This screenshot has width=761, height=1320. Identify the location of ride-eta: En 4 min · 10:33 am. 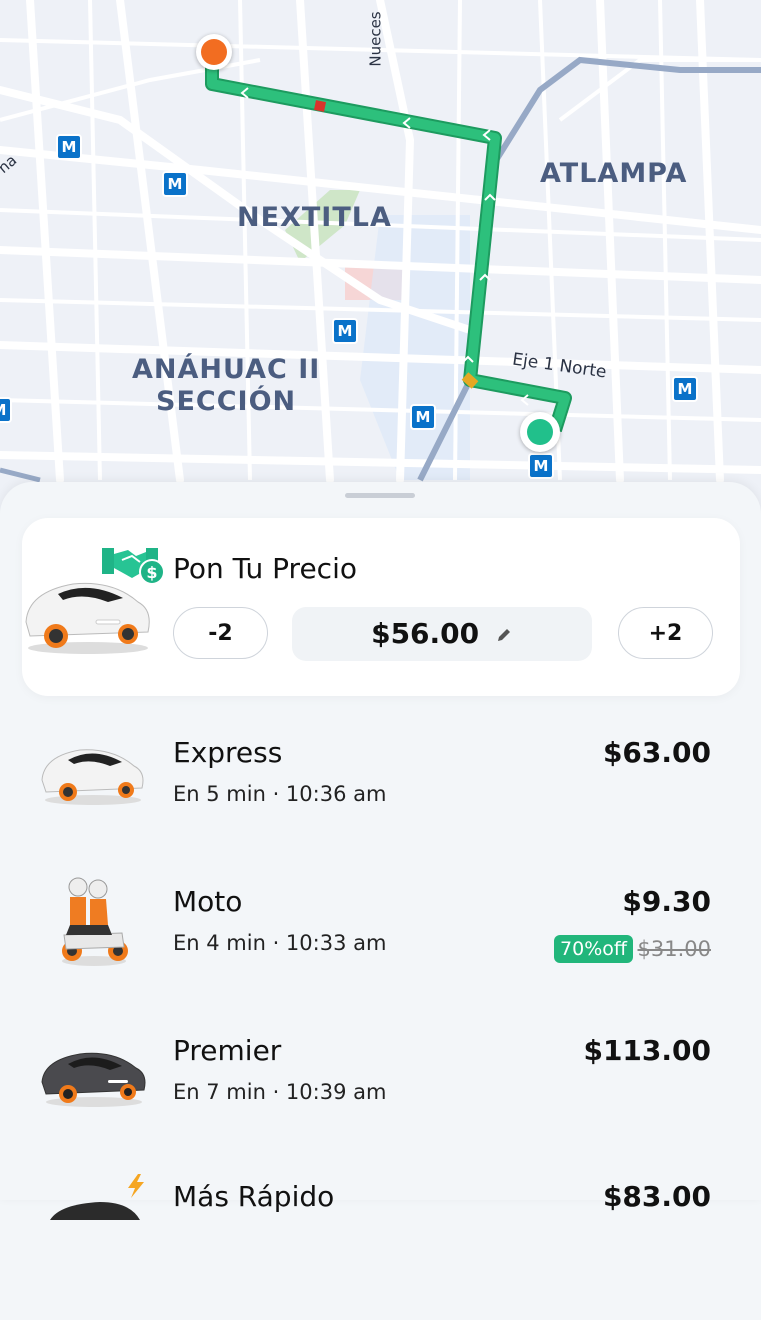
(280, 943).